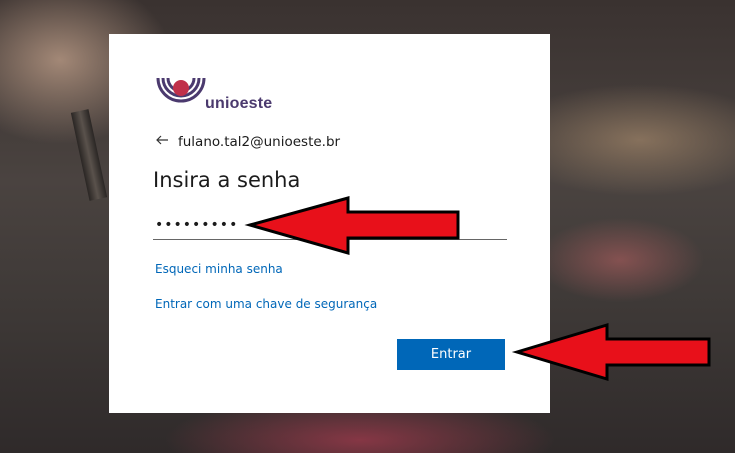 The height and width of the screenshot is (453, 735). I want to click on back-arrow-icon, so click(162, 140).